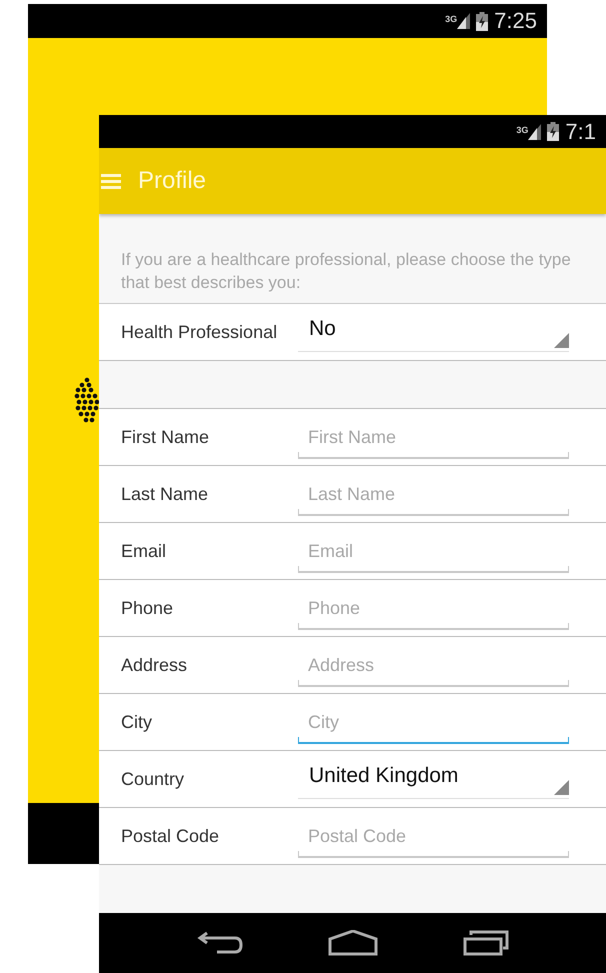 The width and height of the screenshot is (606, 973). I want to click on back-icon, so click(219, 943).